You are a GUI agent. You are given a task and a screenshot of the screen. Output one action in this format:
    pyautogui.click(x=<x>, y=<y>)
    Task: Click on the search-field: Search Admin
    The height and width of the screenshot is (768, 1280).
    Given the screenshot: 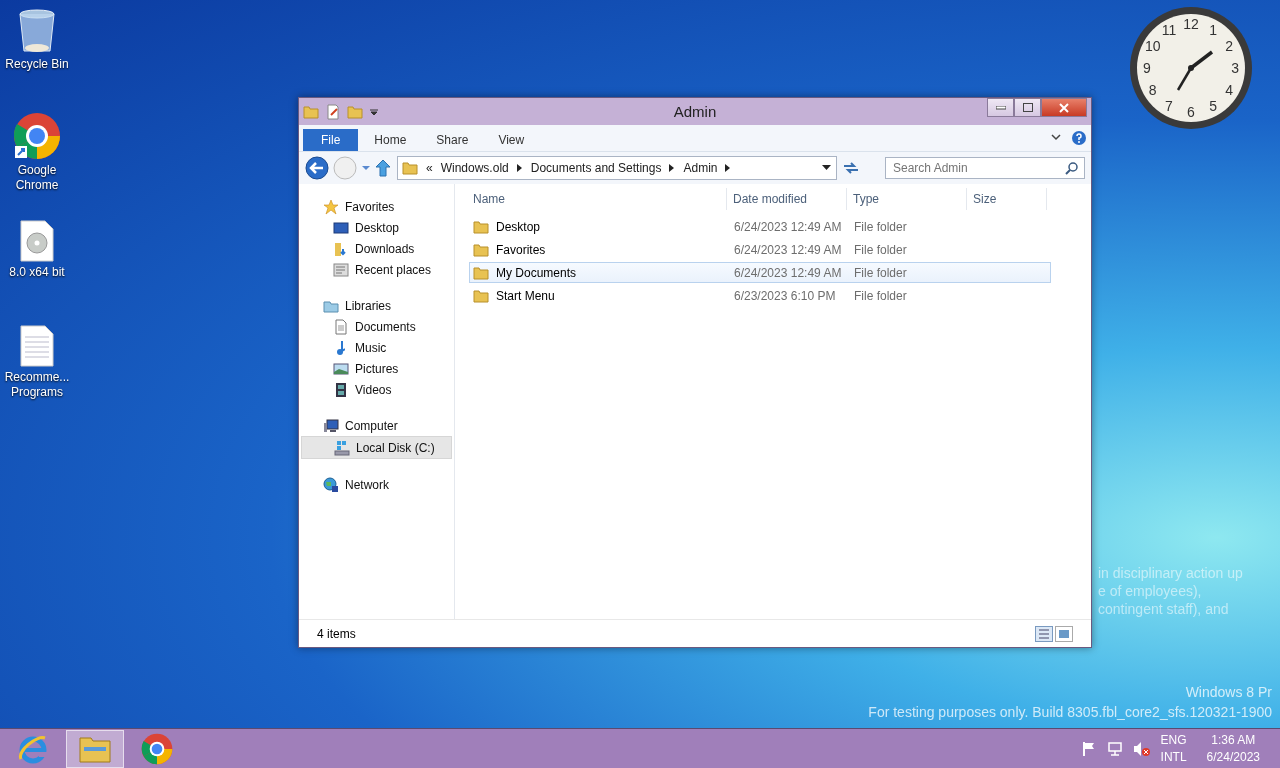 What is the action you would take?
    pyautogui.click(x=985, y=168)
    